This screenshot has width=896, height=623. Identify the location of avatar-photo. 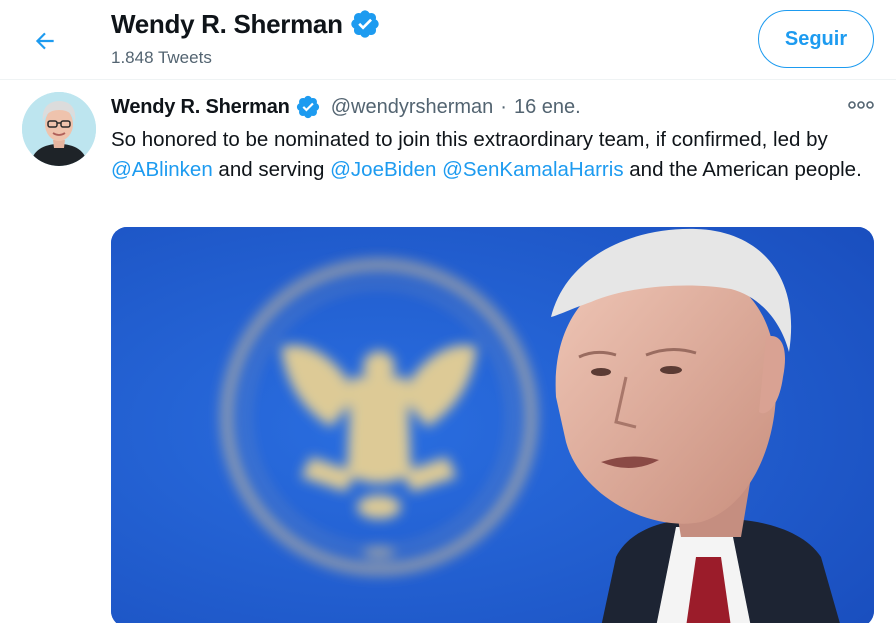
(59, 129).